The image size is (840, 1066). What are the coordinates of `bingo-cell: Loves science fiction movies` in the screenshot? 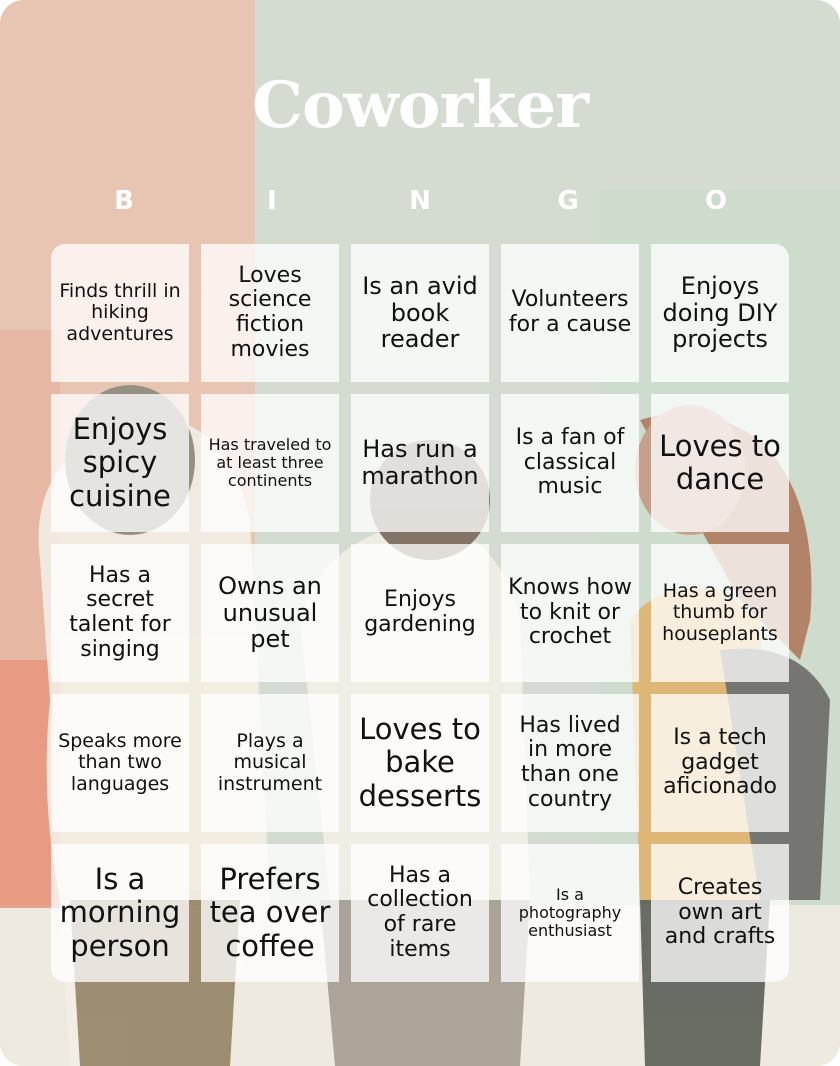 It's located at (270, 313).